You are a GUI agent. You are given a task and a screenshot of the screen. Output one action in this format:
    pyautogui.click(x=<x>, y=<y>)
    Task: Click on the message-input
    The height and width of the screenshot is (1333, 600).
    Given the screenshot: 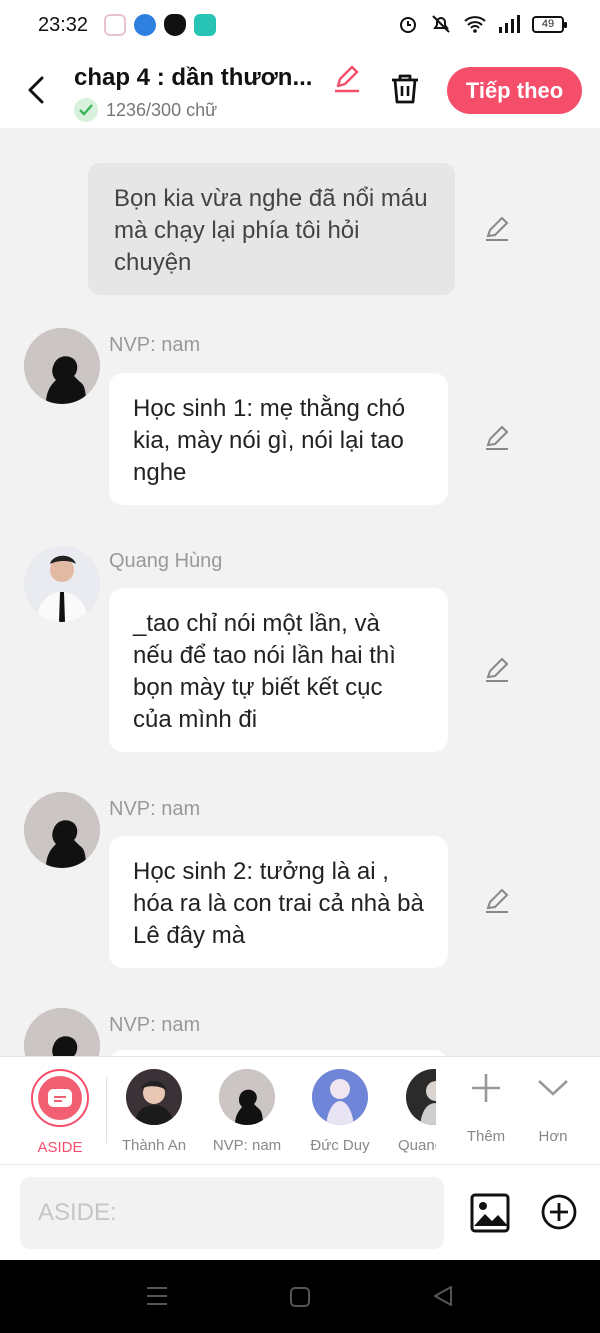 What is the action you would take?
    pyautogui.click(x=232, y=1213)
    